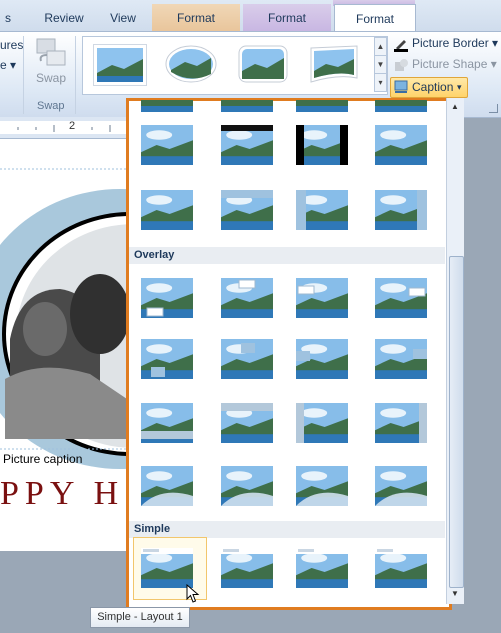 This screenshot has height=633, width=501. What do you see at coordinates (51, 54) in the screenshot?
I see `swap-icon` at bounding box center [51, 54].